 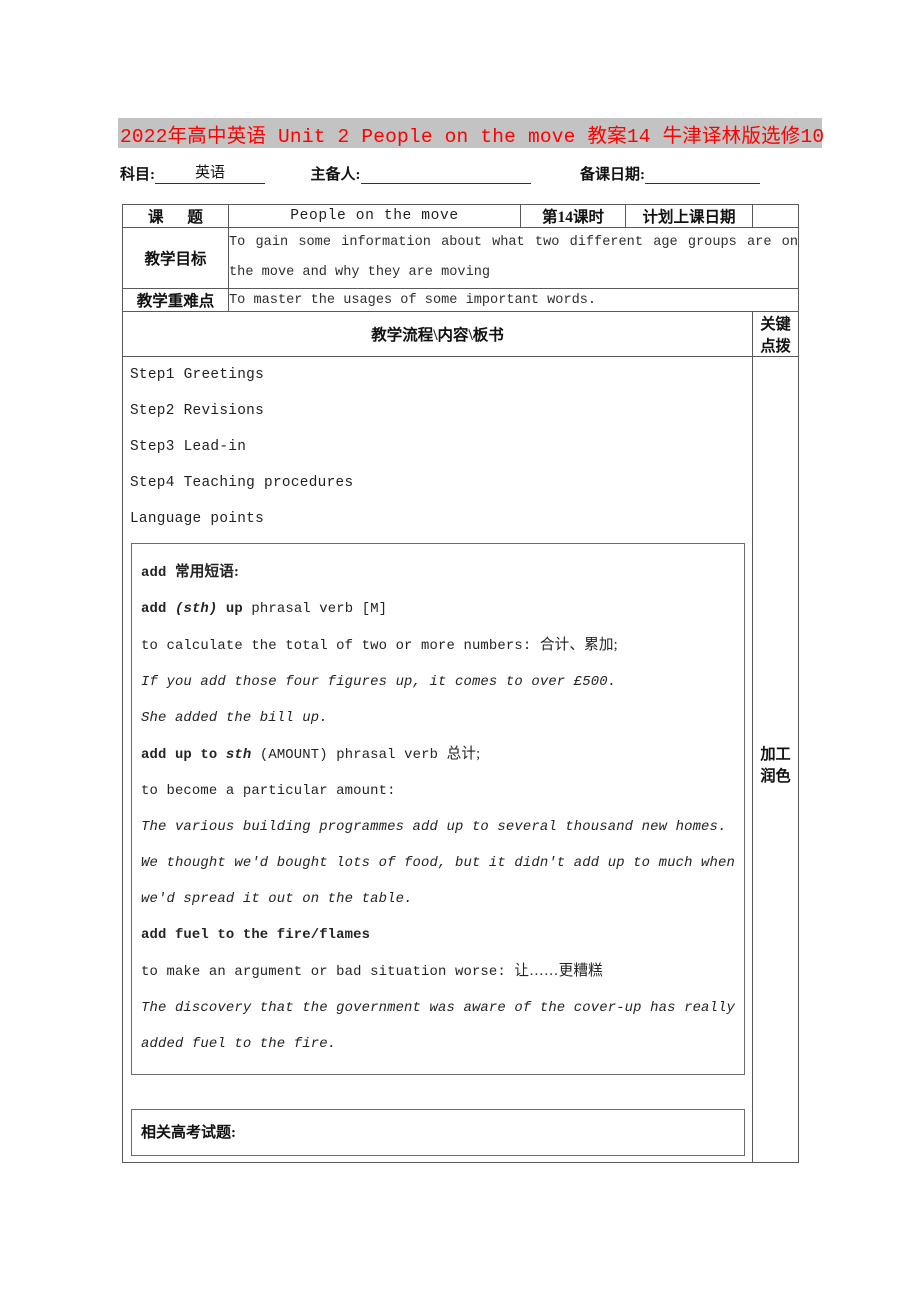 I want to click on list-item: Step3 Lead-in, so click(x=188, y=447).